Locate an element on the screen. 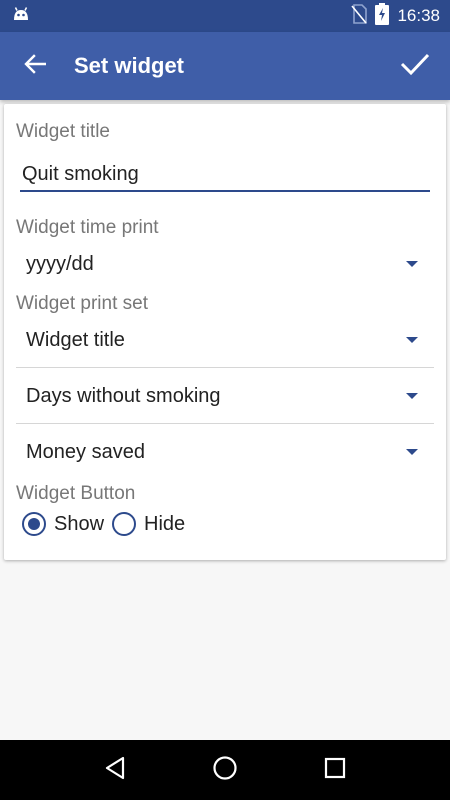  radio-selected-icon is located at coordinates (34, 524).